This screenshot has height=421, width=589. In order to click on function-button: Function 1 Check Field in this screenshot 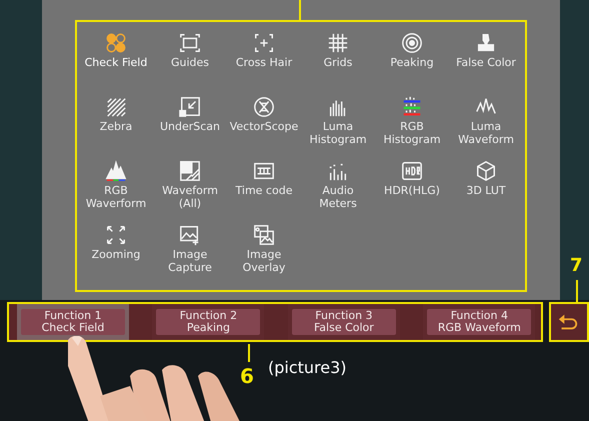, I will do `click(73, 322)`.